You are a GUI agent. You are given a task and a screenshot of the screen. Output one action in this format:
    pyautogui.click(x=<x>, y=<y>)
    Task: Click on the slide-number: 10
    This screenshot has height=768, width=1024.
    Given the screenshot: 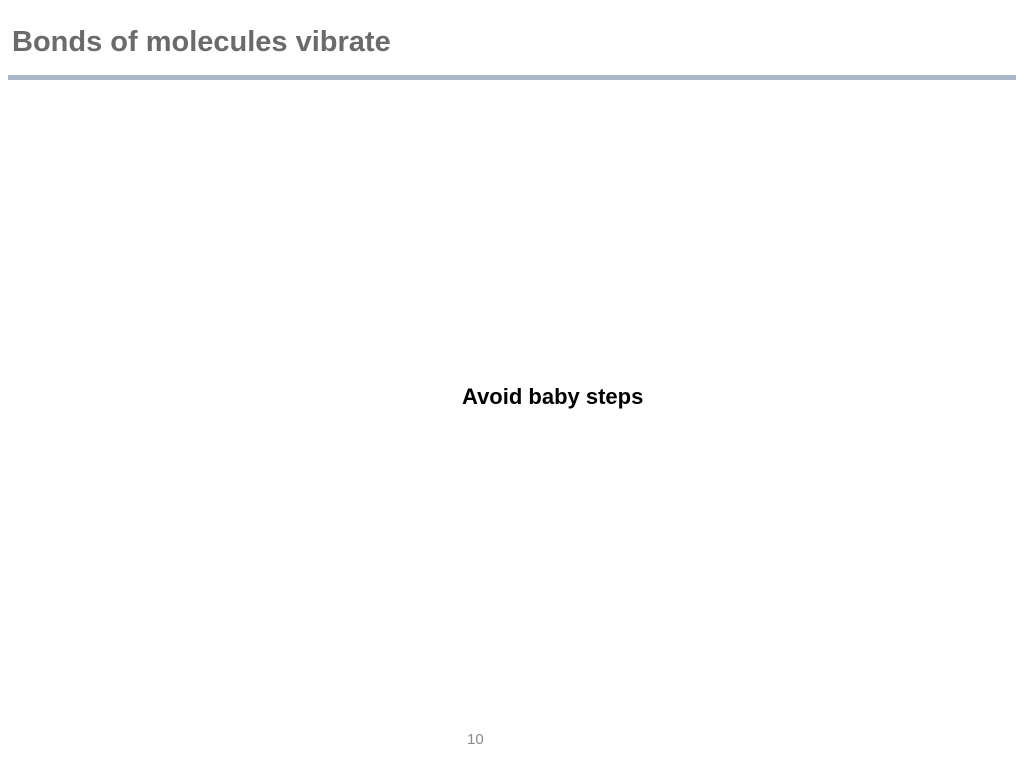 What is the action you would take?
    pyautogui.click(x=475, y=739)
    